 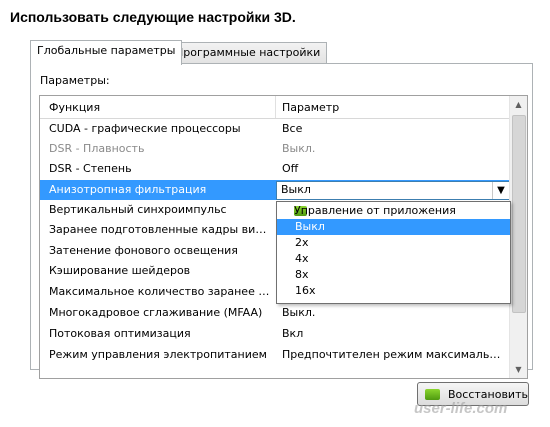 What do you see at coordinates (106, 52) in the screenshot?
I see `tab-global-settings: Глобальные параметры` at bounding box center [106, 52].